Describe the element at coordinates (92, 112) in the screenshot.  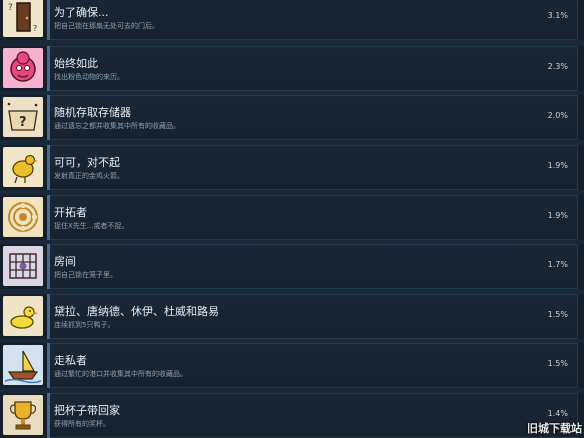
I see `achievement-title: 随机存取存储器` at that location.